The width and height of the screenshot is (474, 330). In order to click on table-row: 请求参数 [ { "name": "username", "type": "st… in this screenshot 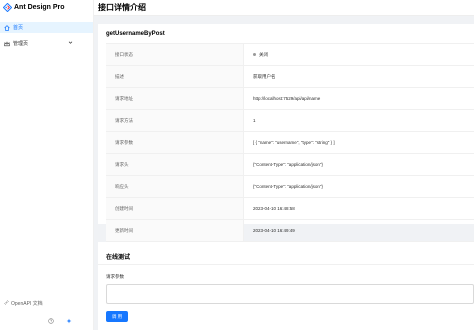, I will do `click(290, 143)`.